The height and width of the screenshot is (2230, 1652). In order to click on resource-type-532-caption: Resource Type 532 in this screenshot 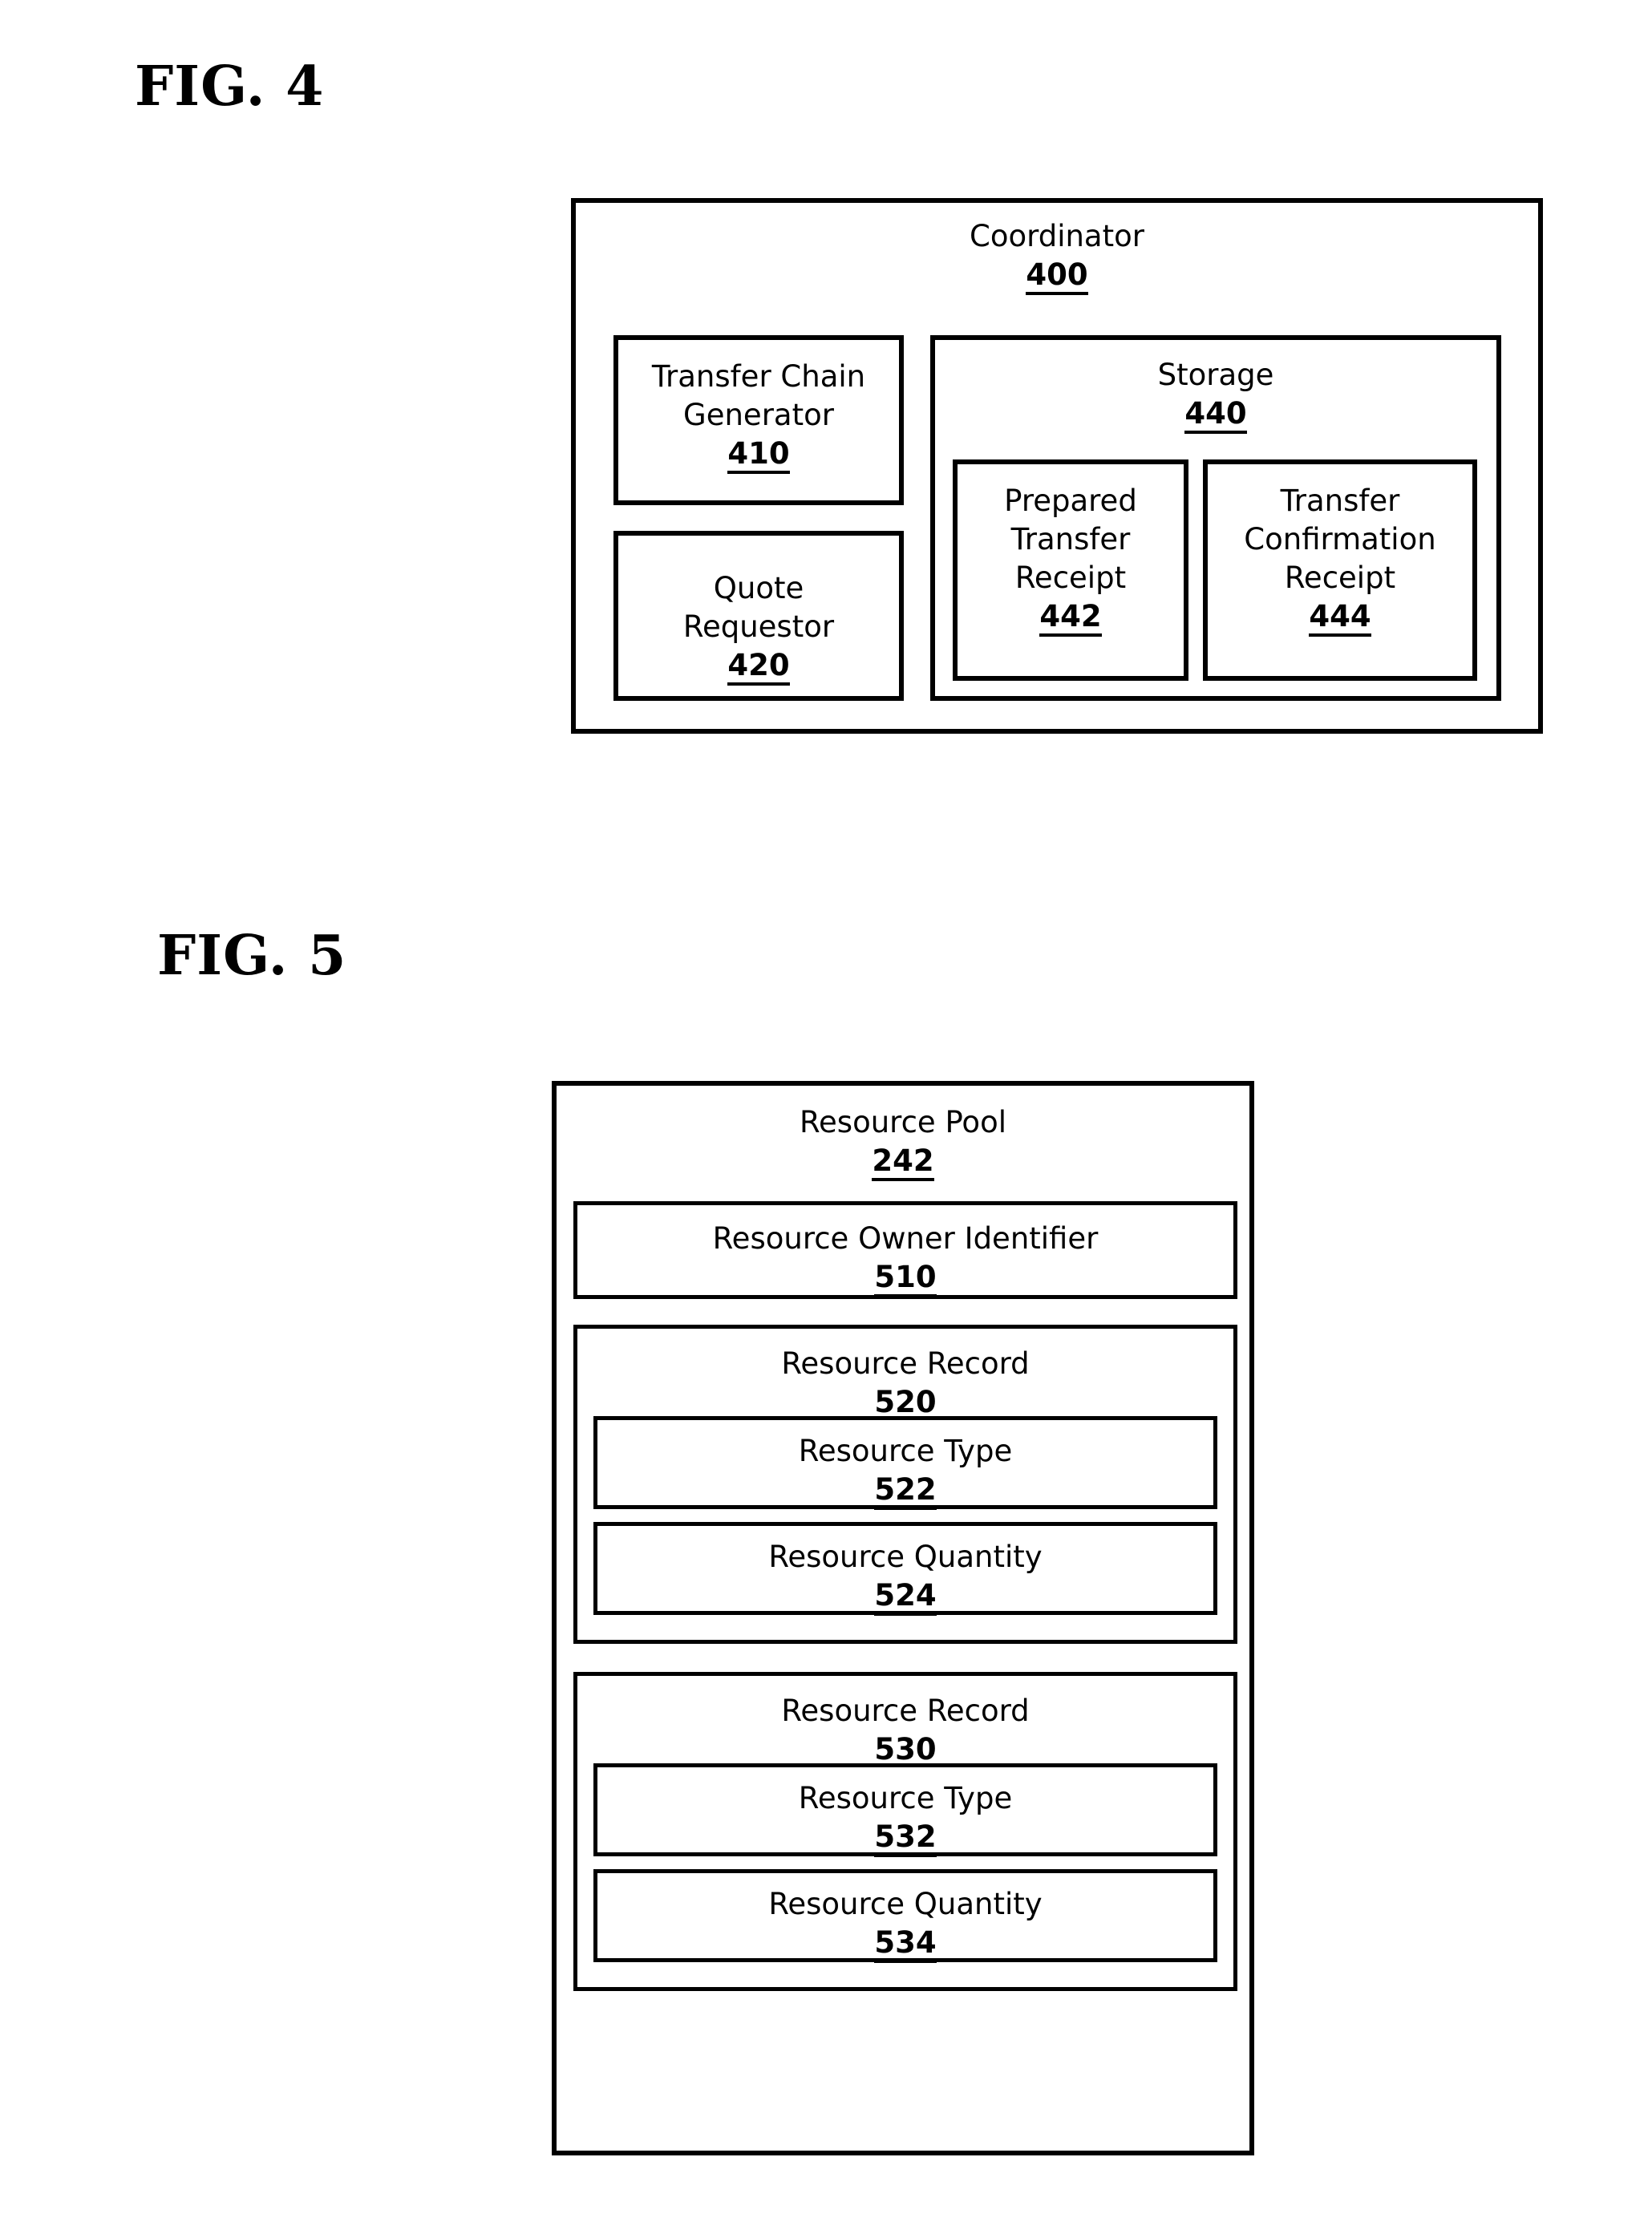, I will do `click(905, 1818)`.